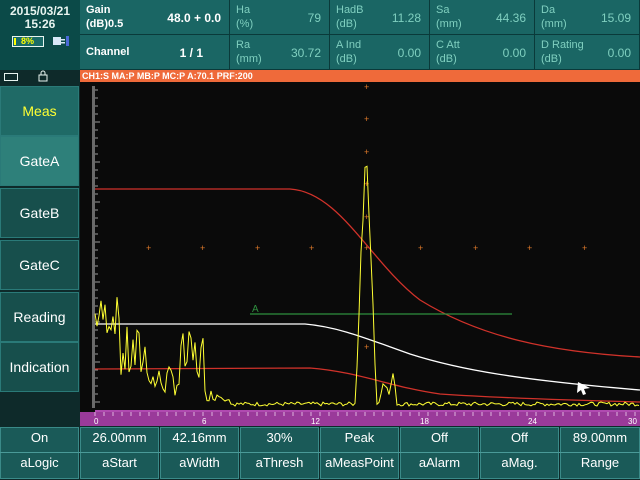 The height and width of the screenshot is (480, 640). I want to click on catt-field: C Att (dB) 0.00, so click(482, 52).